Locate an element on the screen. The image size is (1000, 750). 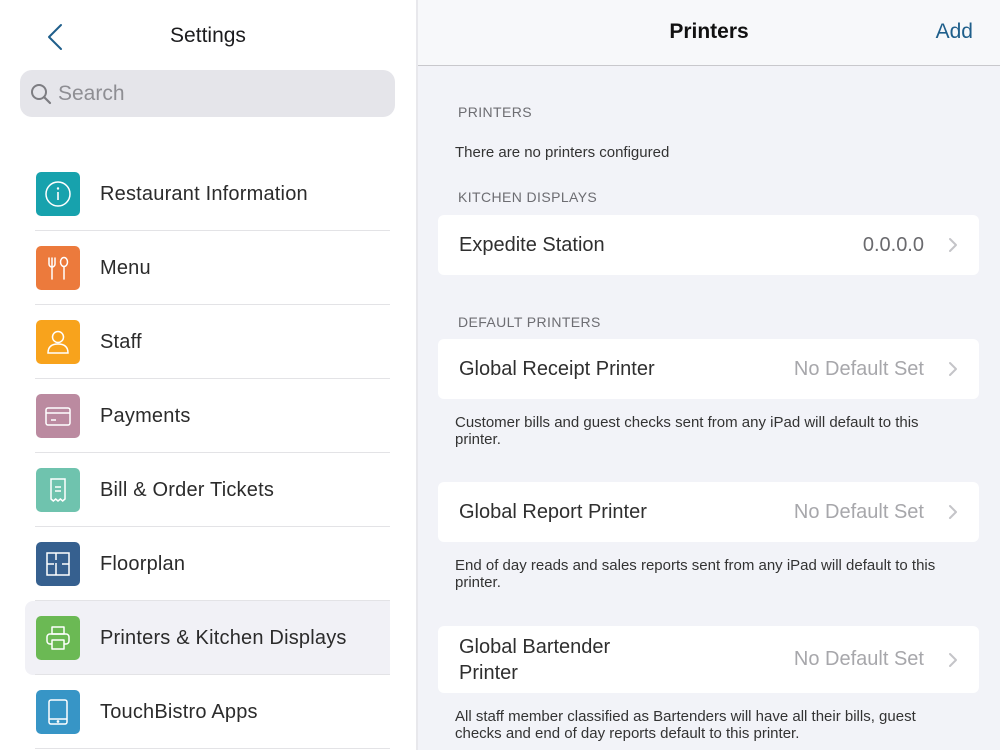
person-icon is located at coordinates (58, 342).